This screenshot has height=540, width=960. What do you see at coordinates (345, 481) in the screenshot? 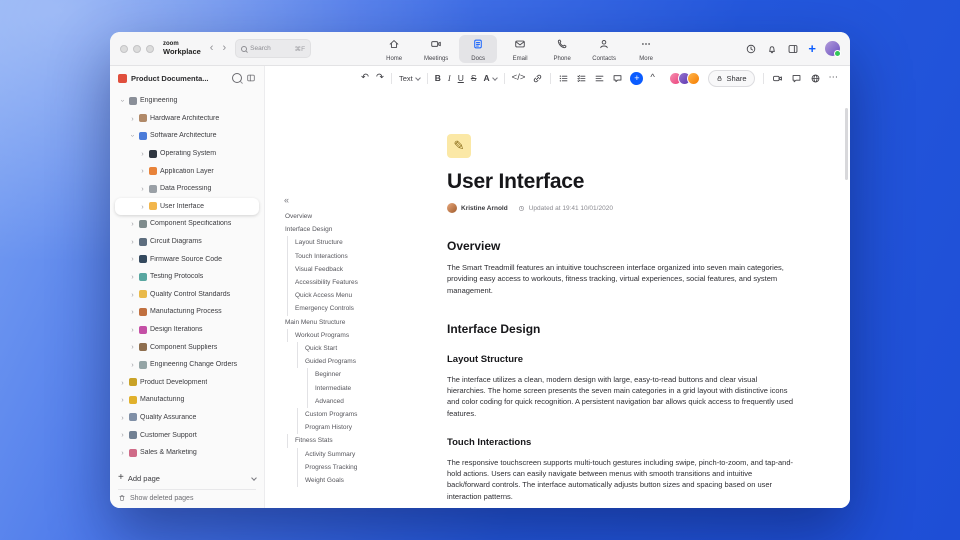
I see `outline-item-weight-goals: Weight Goals` at bounding box center [345, 481].